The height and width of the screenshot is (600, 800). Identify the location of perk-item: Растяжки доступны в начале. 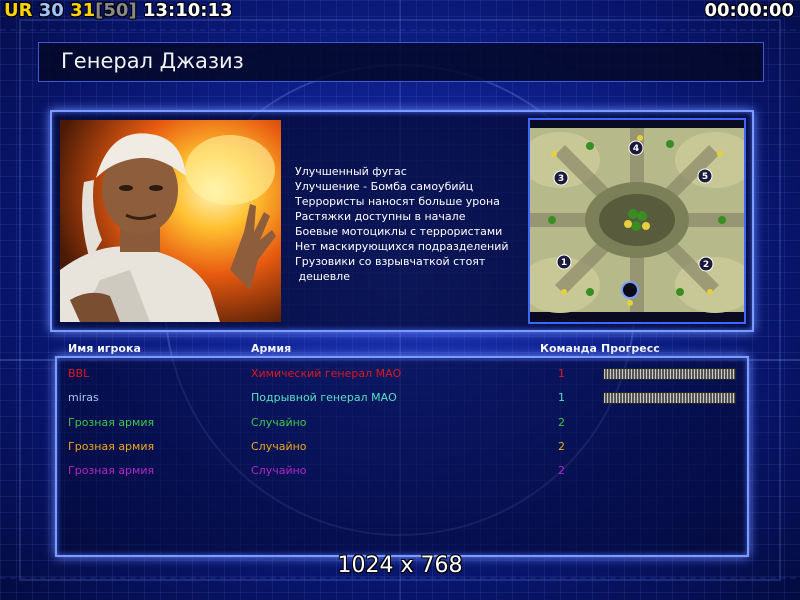
(380, 216).